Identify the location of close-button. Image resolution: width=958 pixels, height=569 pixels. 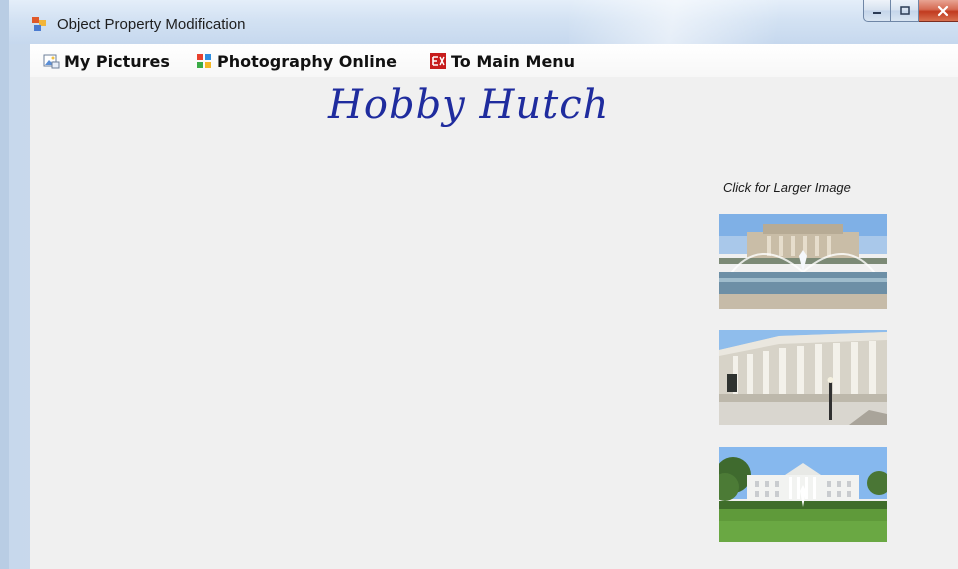
(938, 11).